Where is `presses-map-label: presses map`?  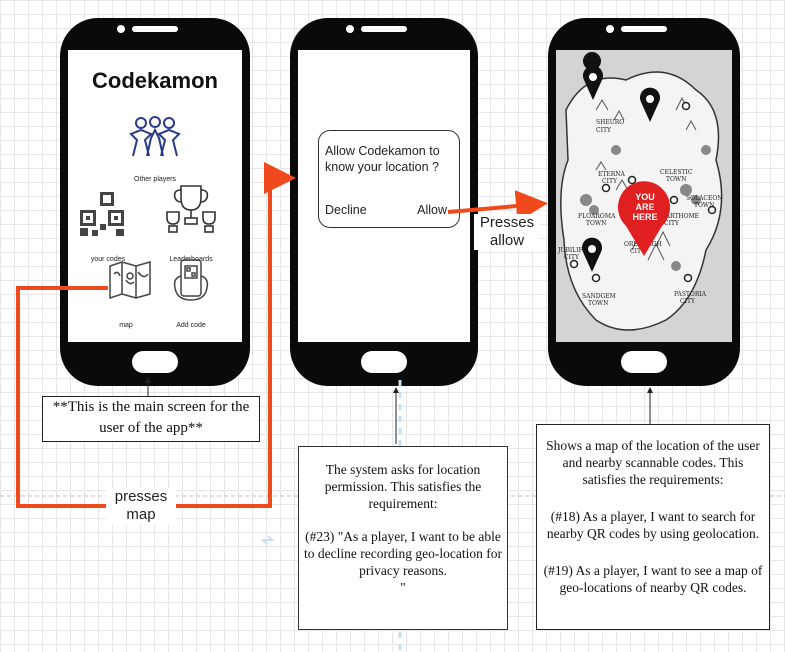
presses-map-label: presses map is located at coordinates (141, 506).